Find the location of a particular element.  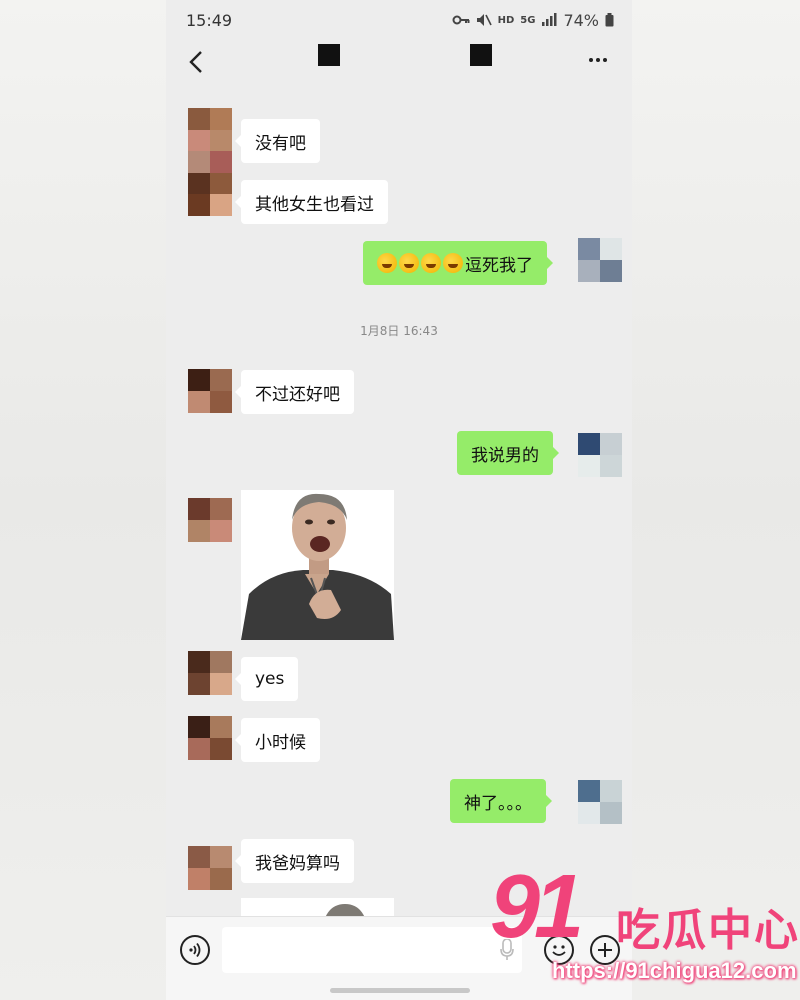

message-bubble-sent: 神了。。。 is located at coordinates (501, 801).